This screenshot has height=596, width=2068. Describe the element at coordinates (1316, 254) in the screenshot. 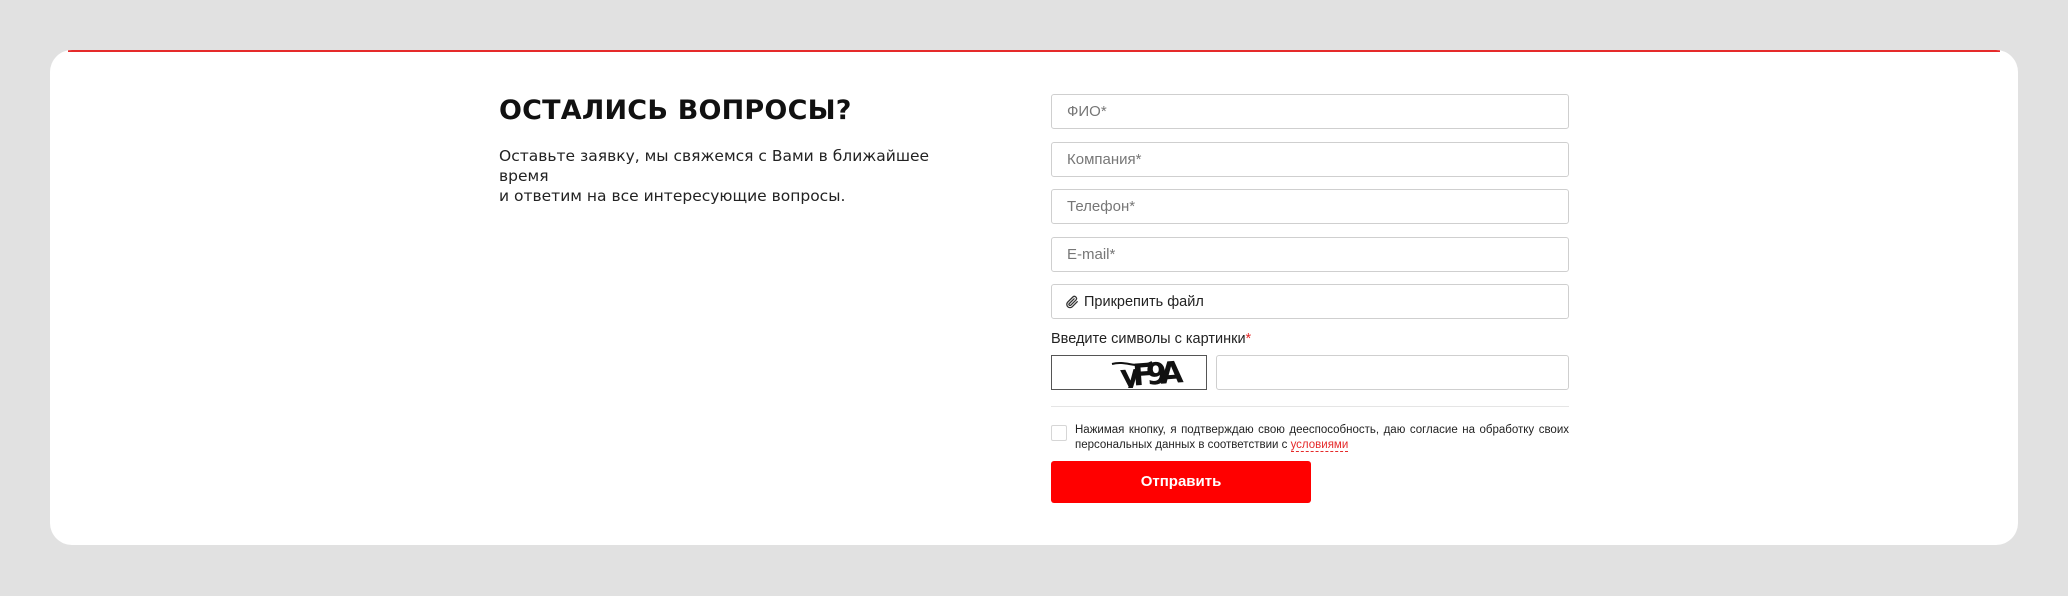

I see `email-field` at that location.